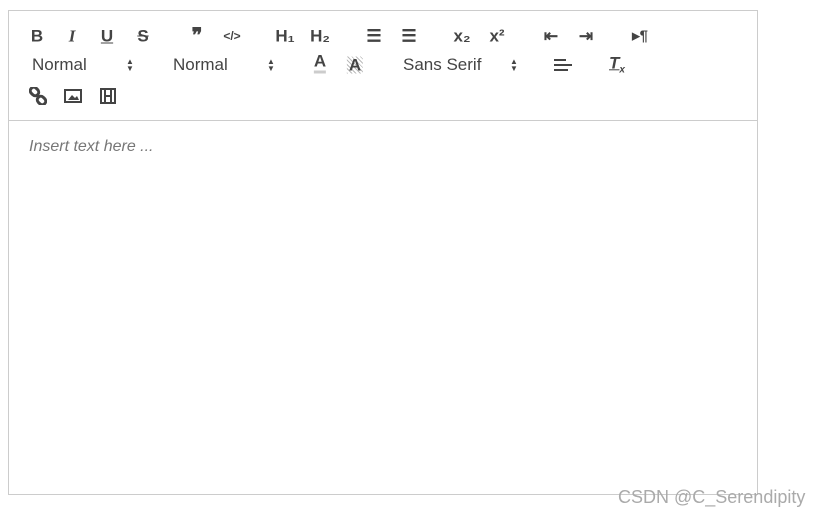 This screenshot has height=519, width=828. What do you see at coordinates (373, 36) in the screenshot?
I see `ordered-list-button: ☰` at bounding box center [373, 36].